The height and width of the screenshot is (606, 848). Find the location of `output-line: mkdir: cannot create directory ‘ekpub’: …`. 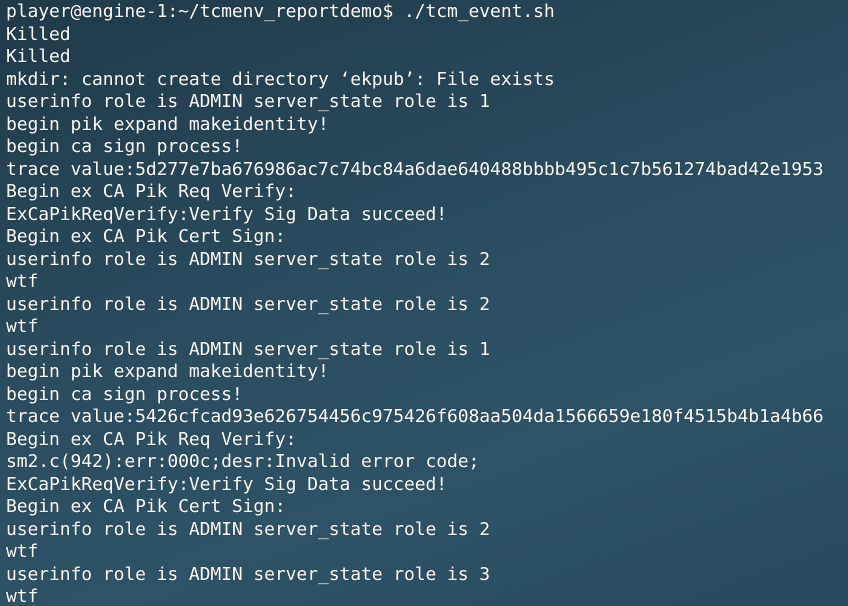

output-line: mkdir: cannot create directory ‘ekpub’: … is located at coordinates (280, 79).